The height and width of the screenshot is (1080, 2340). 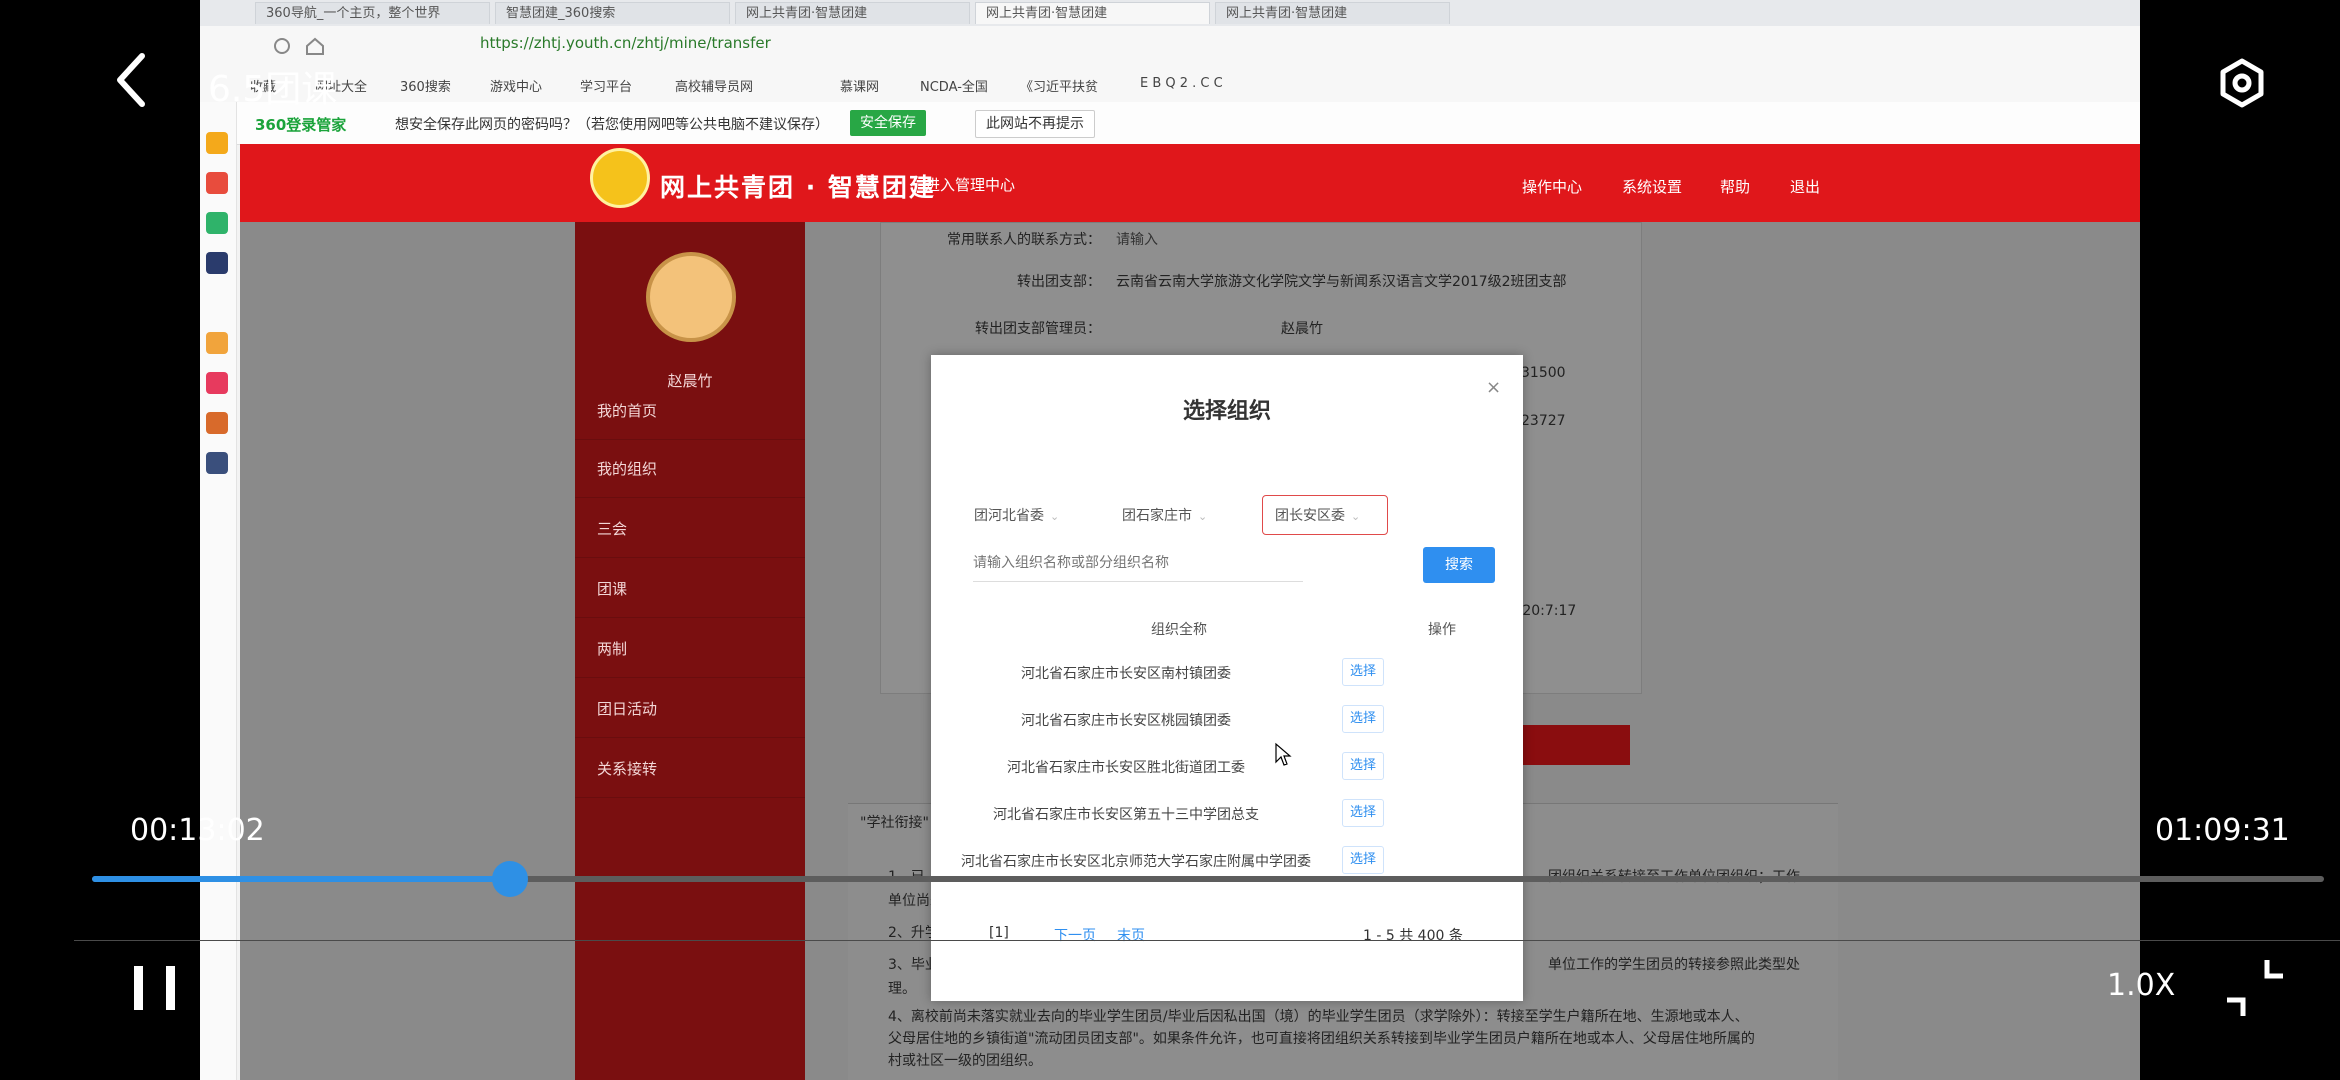 What do you see at coordinates (1075, 935) in the screenshot?
I see `page-next-link: 下一页` at bounding box center [1075, 935].